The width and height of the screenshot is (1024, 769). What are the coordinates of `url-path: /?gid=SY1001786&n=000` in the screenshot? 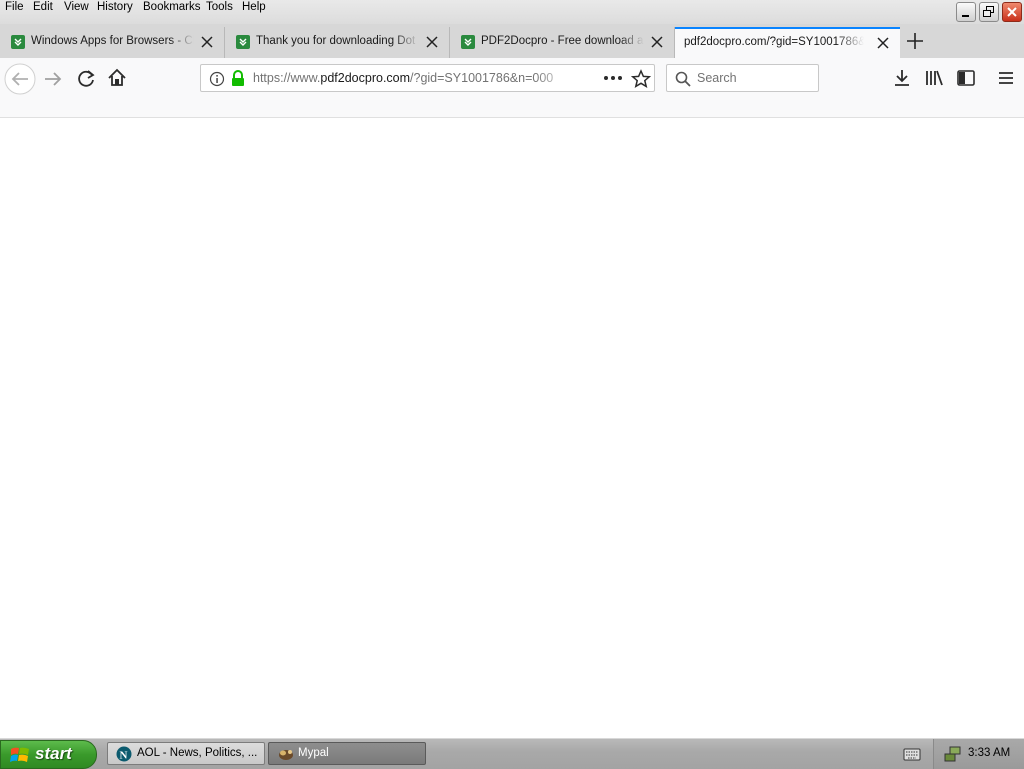 It's located at (482, 78).